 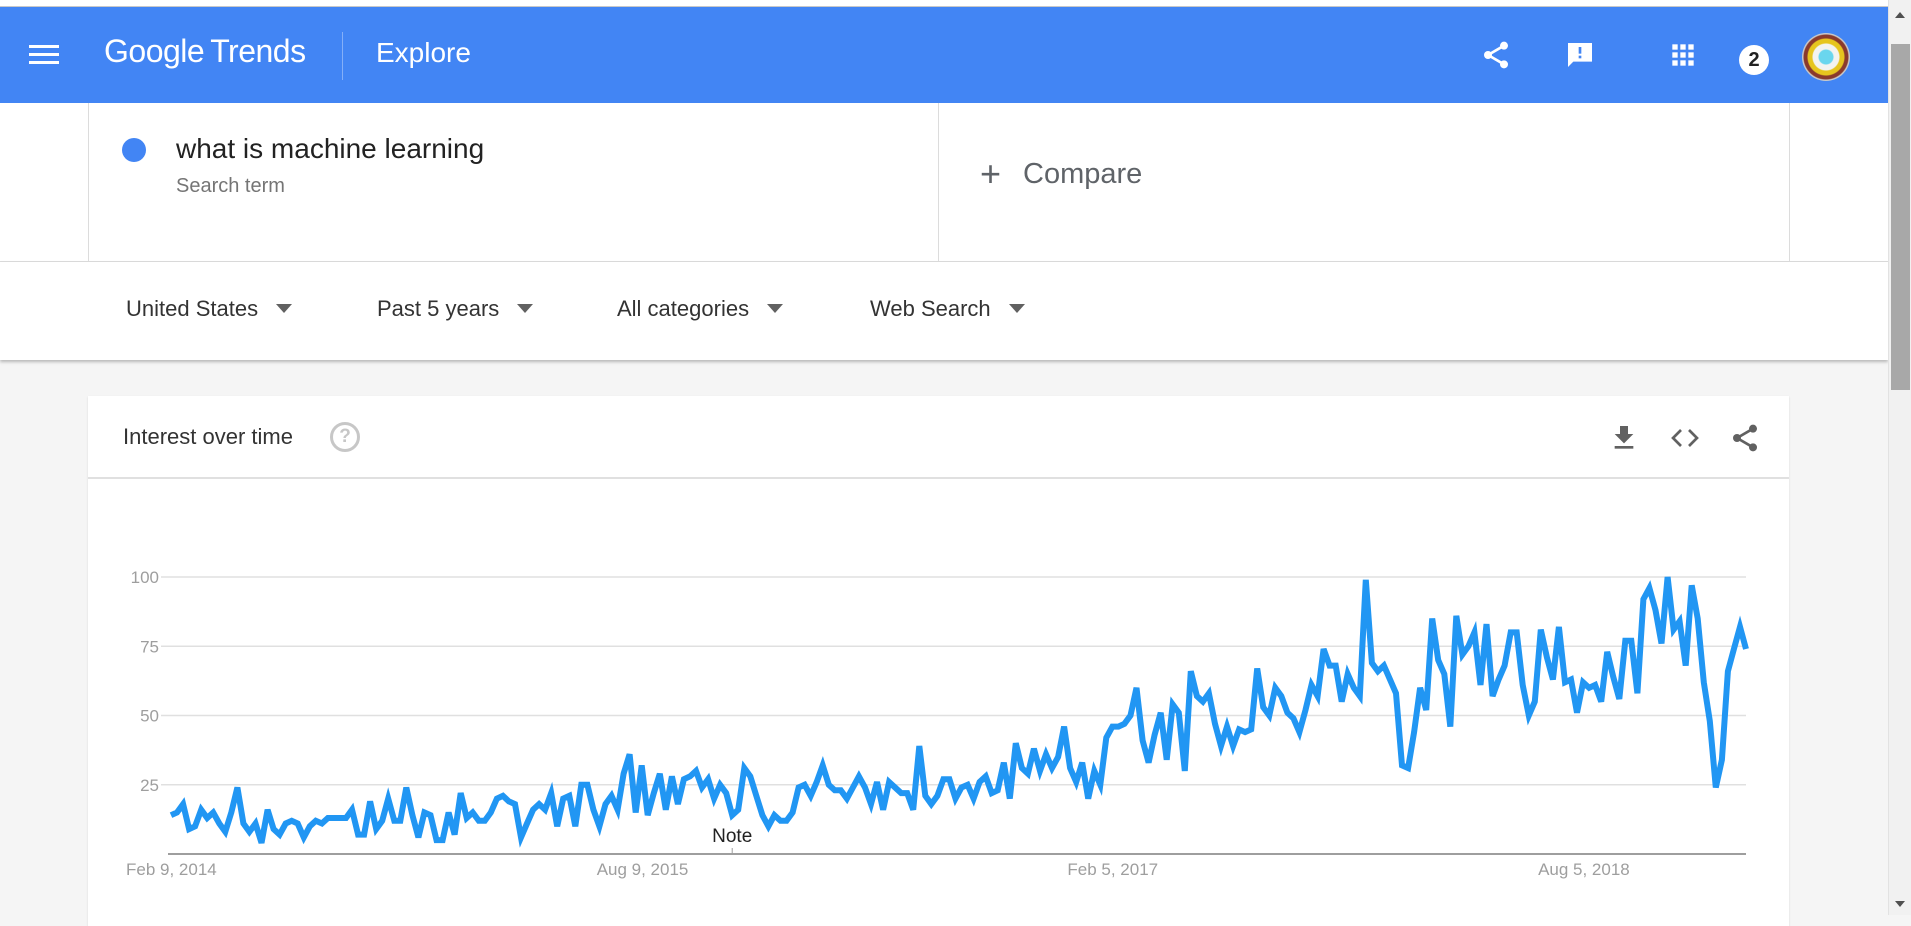 What do you see at coordinates (1900, 15) in the screenshot?
I see `scroll-up-arrow-icon` at bounding box center [1900, 15].